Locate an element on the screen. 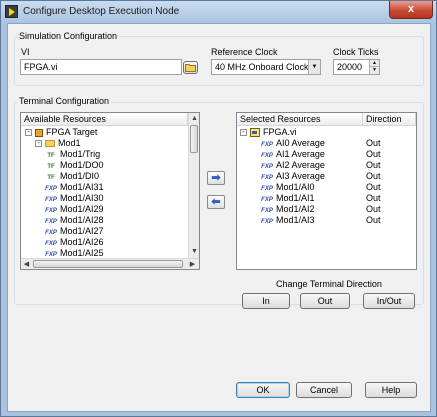 This screenshot has height=417, width=437. selected-resource-item: FXP Mod1/AI0 is located at coordinates (288, 187).